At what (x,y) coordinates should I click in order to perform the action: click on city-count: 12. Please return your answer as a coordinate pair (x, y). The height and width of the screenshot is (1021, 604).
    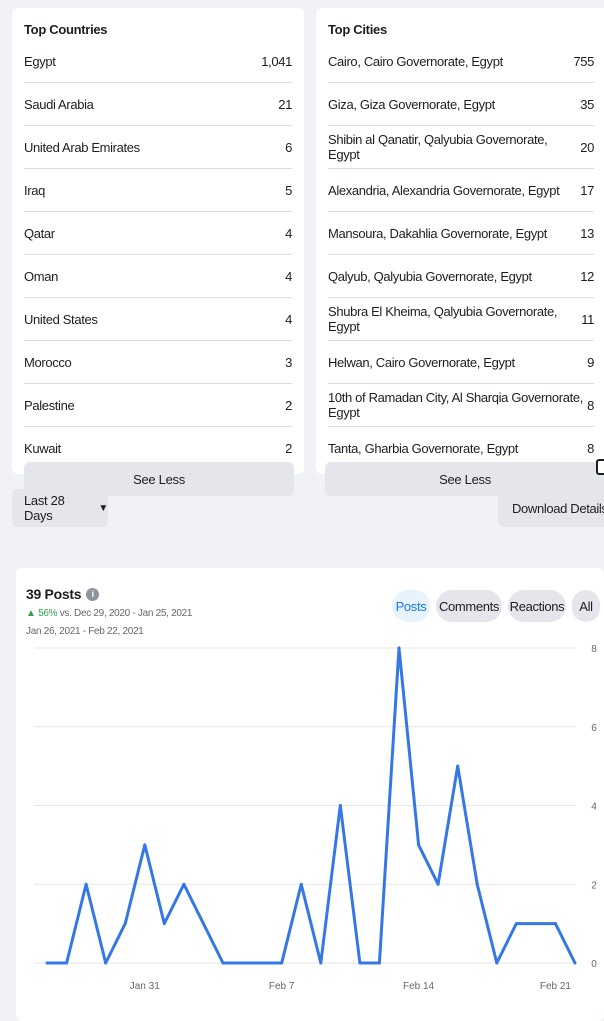
    Looking at the image, I should click on (587, 276).